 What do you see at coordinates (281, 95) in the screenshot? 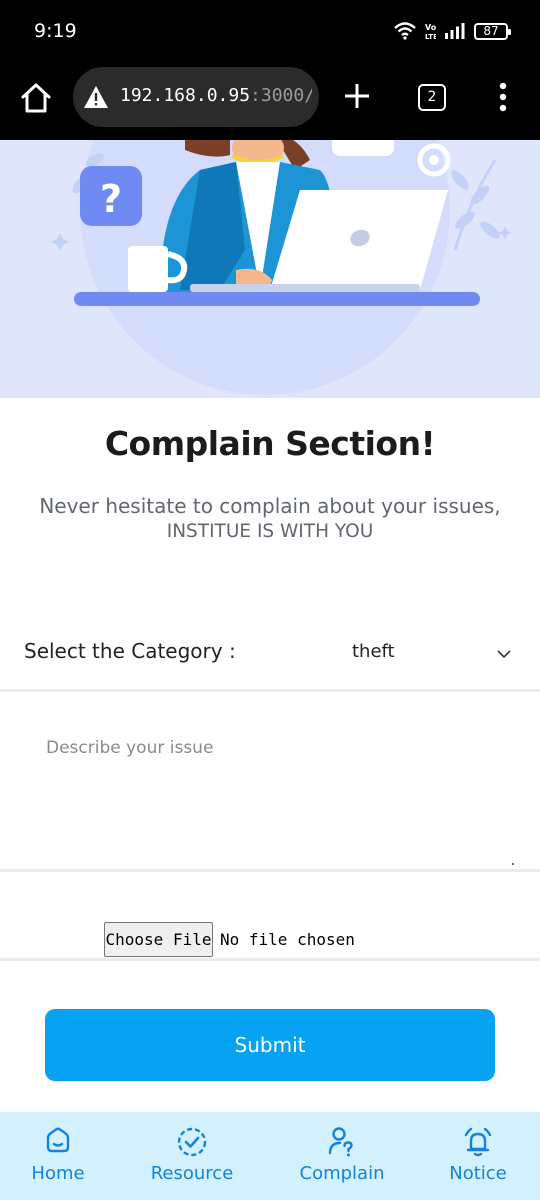
I see `url-path: :3000/c` at bounding box center [281, 95].